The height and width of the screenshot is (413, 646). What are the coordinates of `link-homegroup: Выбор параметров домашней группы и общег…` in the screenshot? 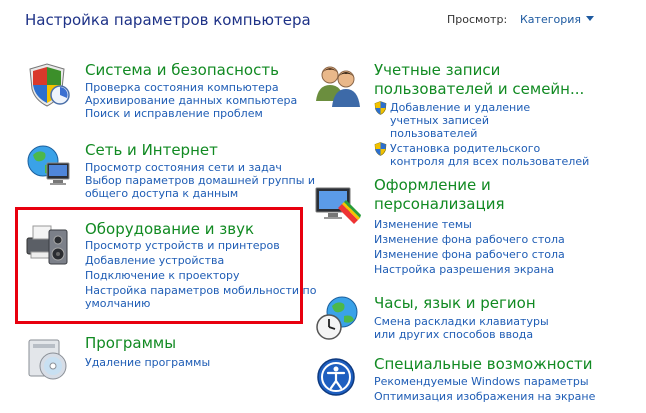 It's located at (207, 187).